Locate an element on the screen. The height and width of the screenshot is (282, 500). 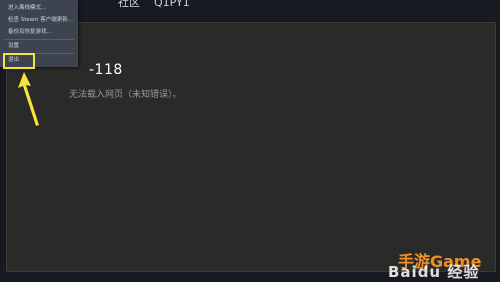
error-message: 无法载入网页（未知错误）。 is located at coordinates (125, 95).